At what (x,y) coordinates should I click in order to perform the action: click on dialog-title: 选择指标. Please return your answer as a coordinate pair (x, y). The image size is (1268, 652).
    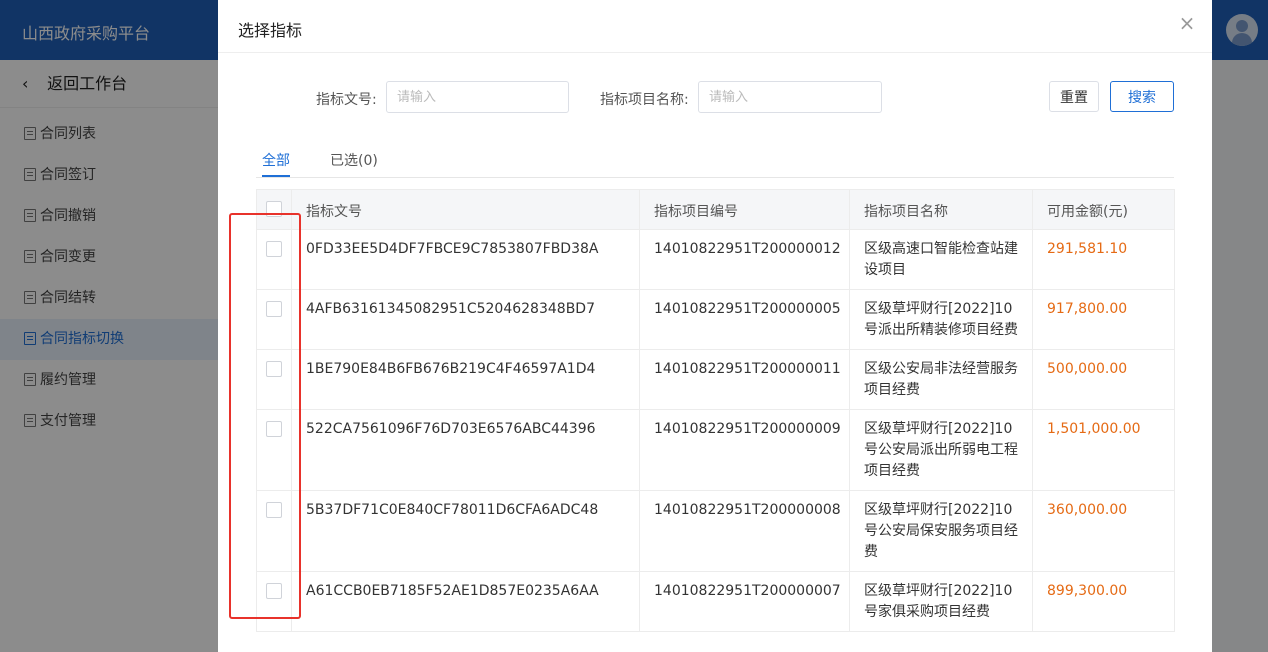
    Looking at the image, I should click on (270, 30).